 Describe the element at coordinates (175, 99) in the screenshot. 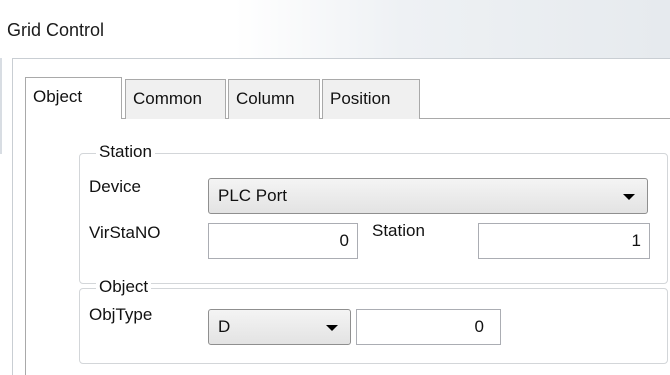

I see `tab-common: Common` at that location.